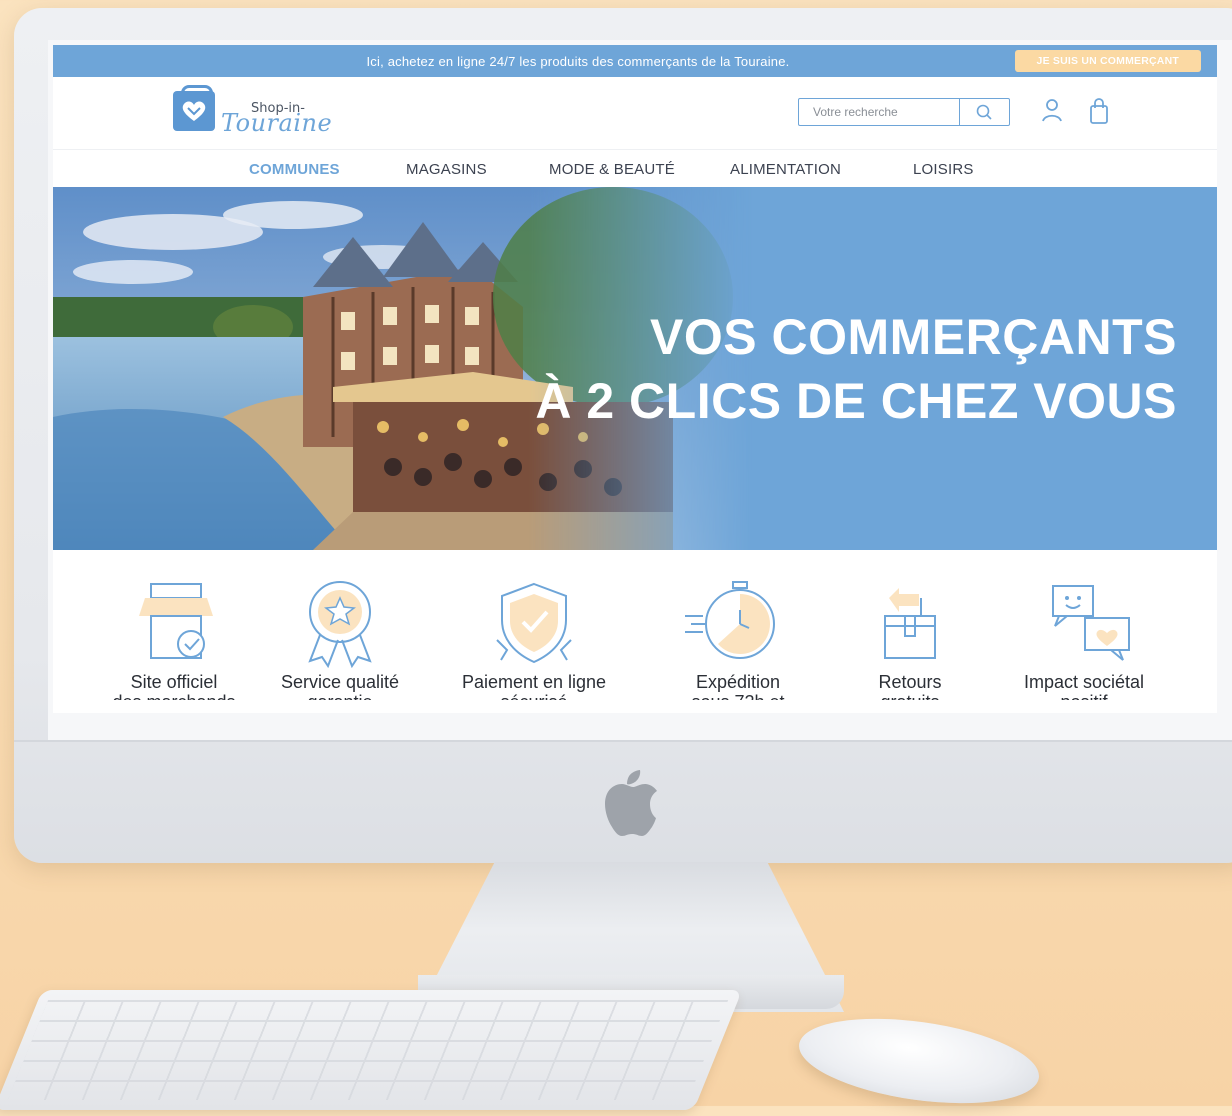  What do you see at coordinates (856, 369) in the screenshot?
I see `hero-headline: VOS COMMERÇANTS À 2 CLICS DE CHEZ VOUS` at bounding box center [856, 369].